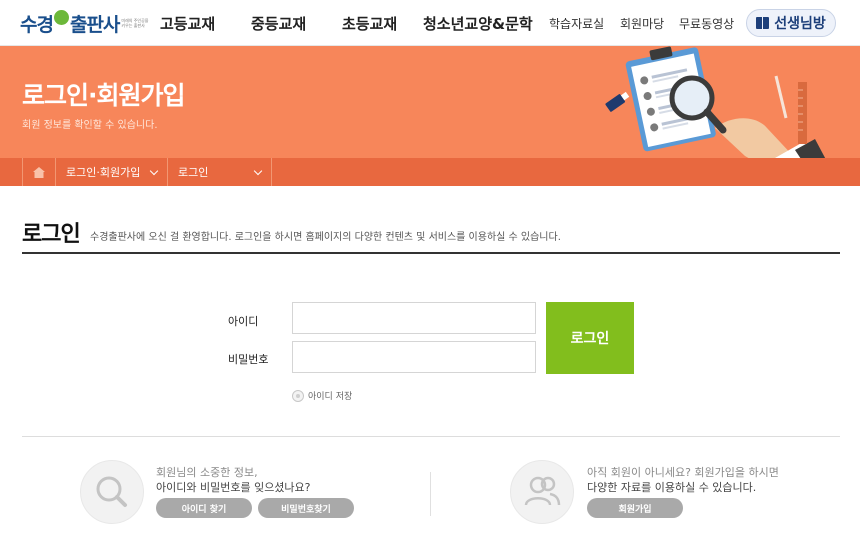  What do you see at coordinates (576, 23) in the screenshot?
I see `nav-learning-resources: 학습자료실` at bounding box center [576, 23].